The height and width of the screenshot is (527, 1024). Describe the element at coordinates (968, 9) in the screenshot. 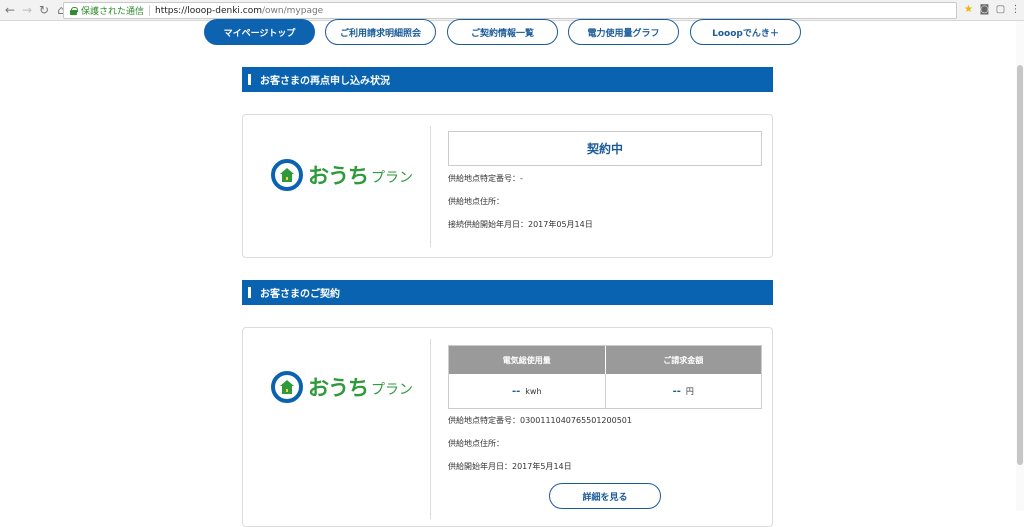

I see `bookmark-star-icon: ★` at that location.